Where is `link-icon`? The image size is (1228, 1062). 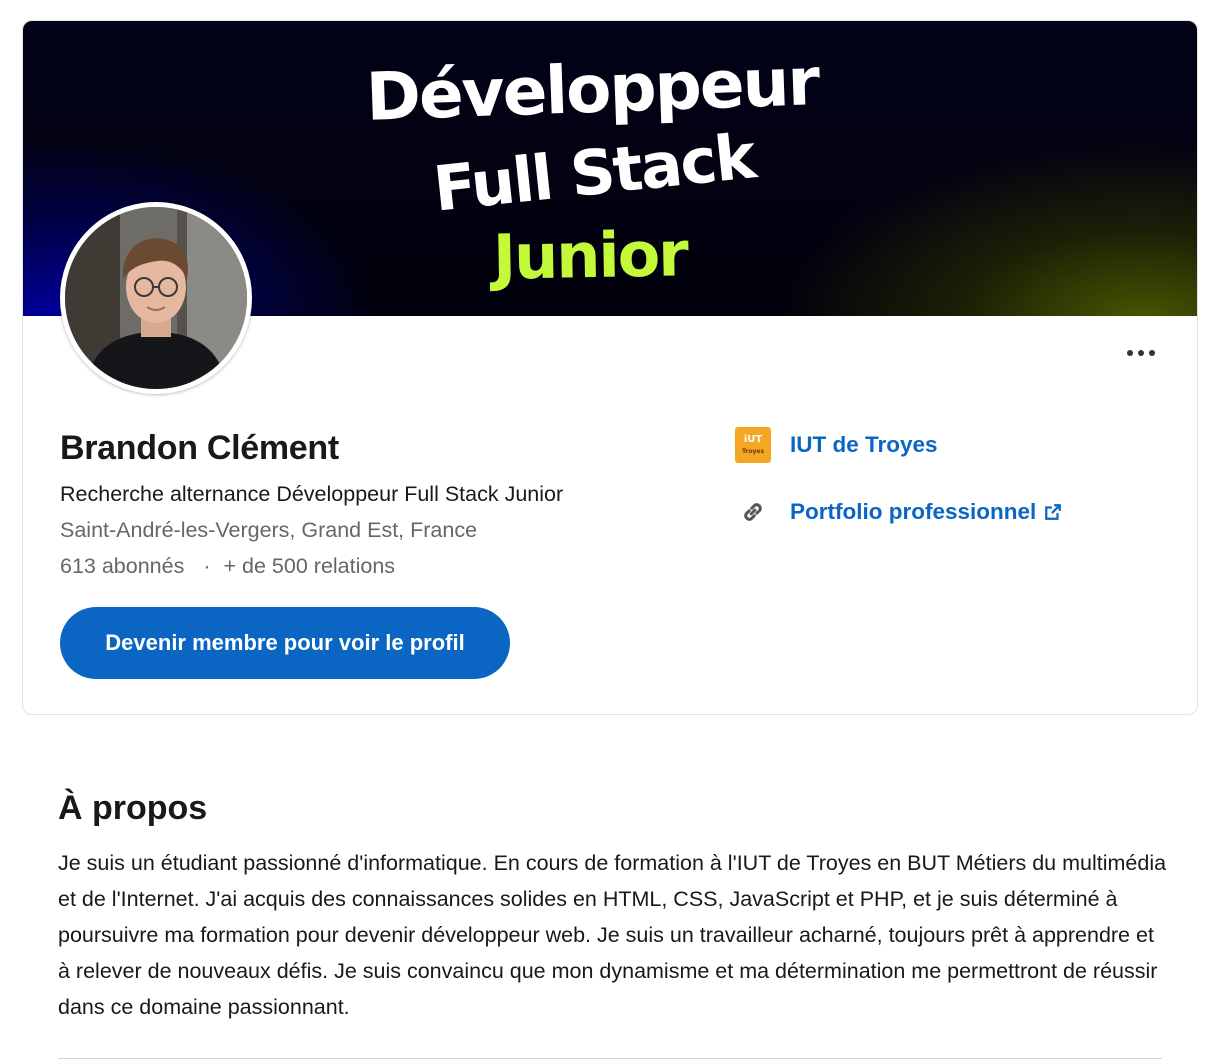
link-icon is located at coordinates (753, 512).